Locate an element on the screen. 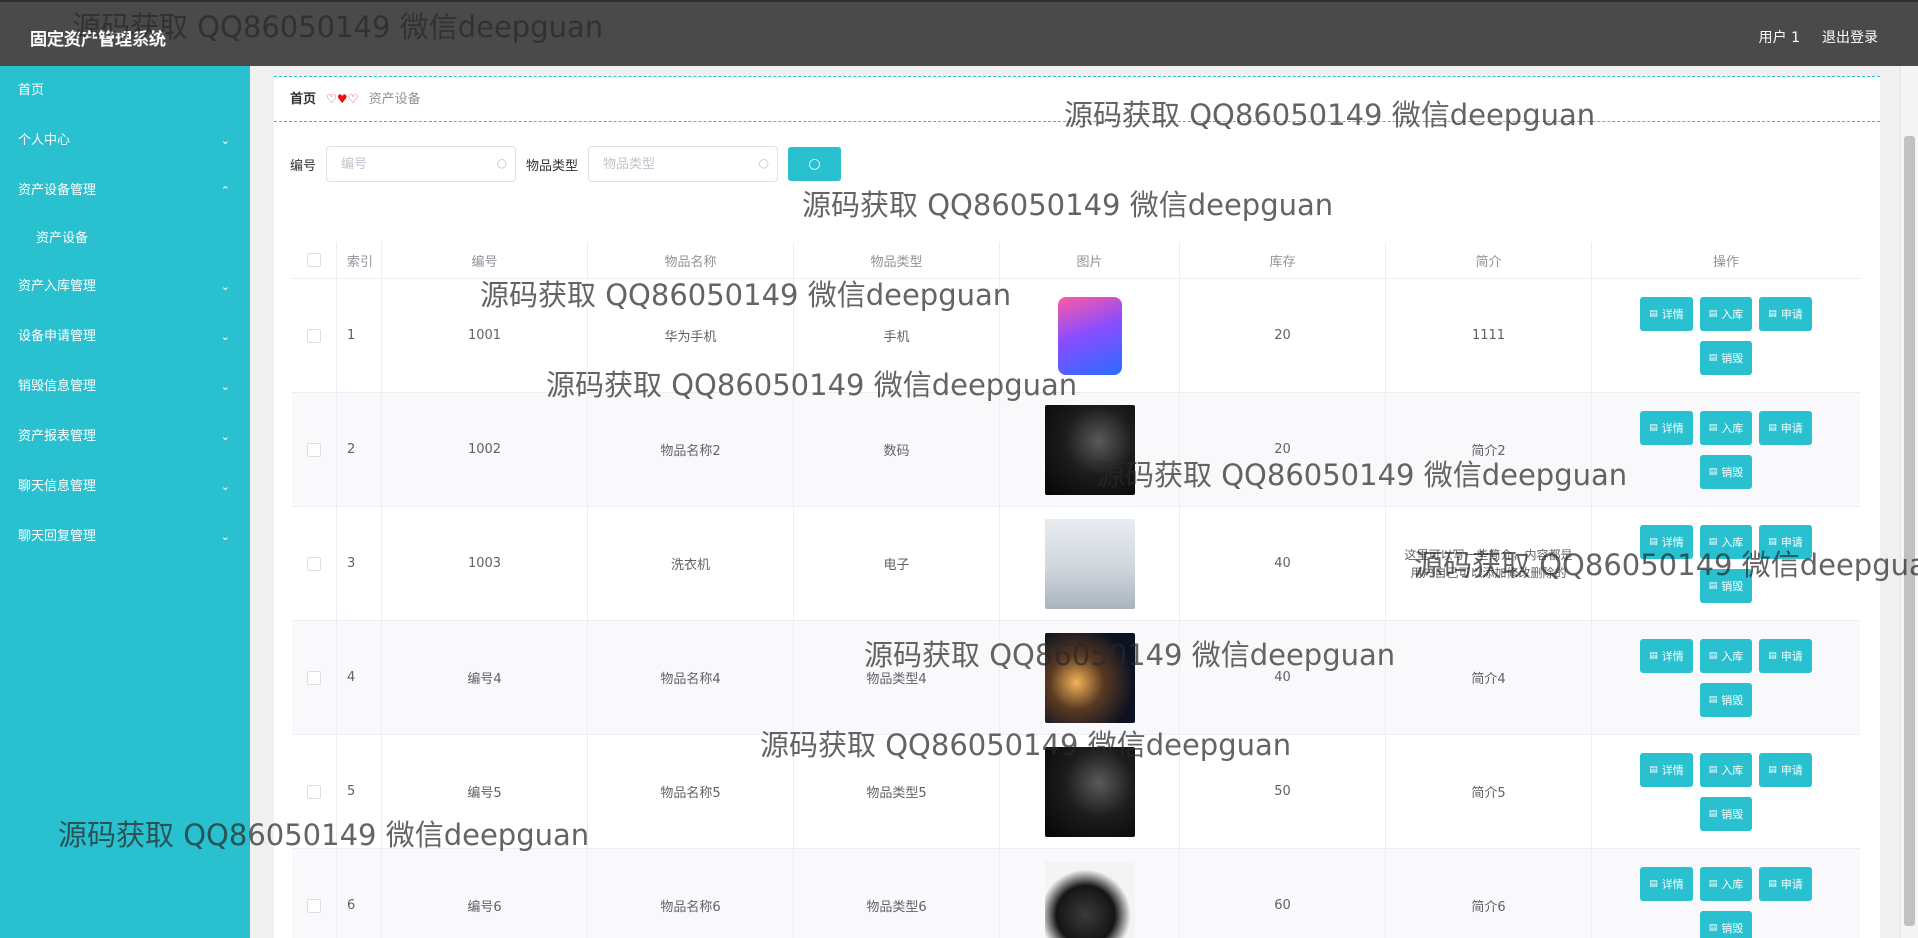 The width and height of the screenshot is (1918, 938). sidebar-item-asset-storage-management: 资产入库管理 ⌄ is located at coordinates (125, 287).